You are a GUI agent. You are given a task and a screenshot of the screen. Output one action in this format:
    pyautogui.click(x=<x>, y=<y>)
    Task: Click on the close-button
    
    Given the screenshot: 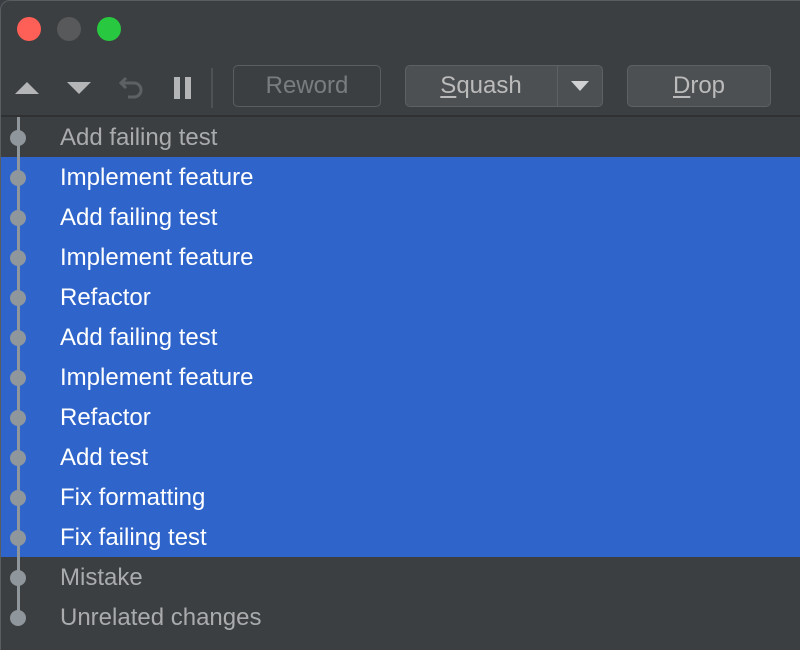 What is the action you would take?
    pyautogui.click(x=29, y=29)
    